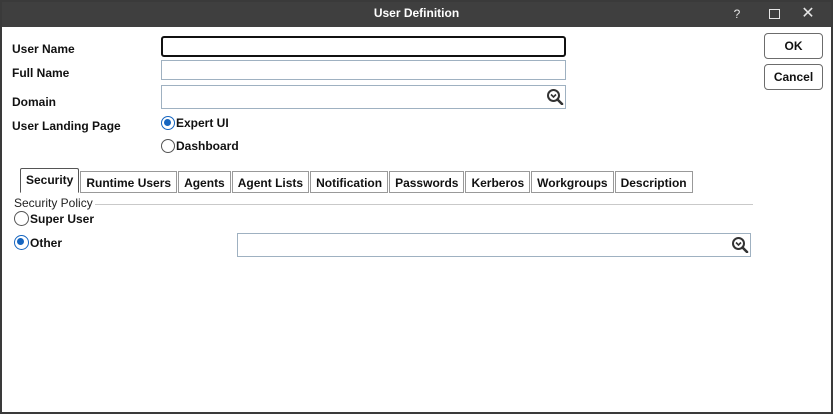  Describe the element at coordinates (202, 123) in the screenshot. I see `expert-ui-label: Expert UI` at that location.